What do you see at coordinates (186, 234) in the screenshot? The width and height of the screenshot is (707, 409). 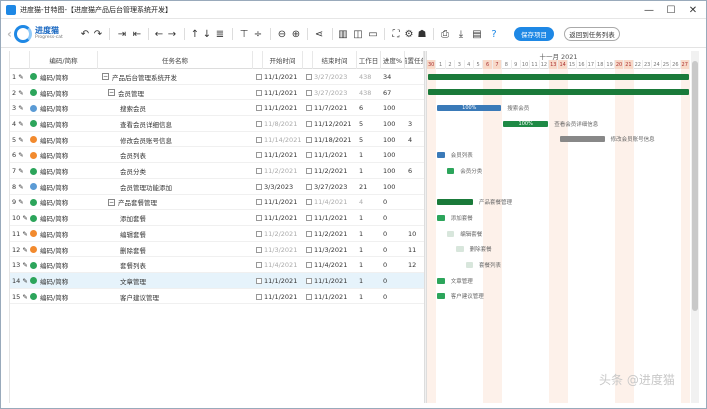 I see `task-name-cell: 编辑套餐` at bounding box center [186, 234].